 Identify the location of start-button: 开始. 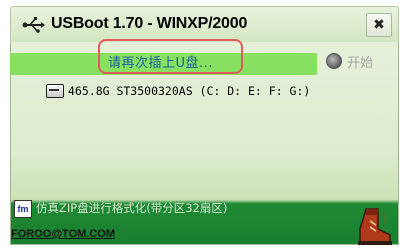
(361, 61).